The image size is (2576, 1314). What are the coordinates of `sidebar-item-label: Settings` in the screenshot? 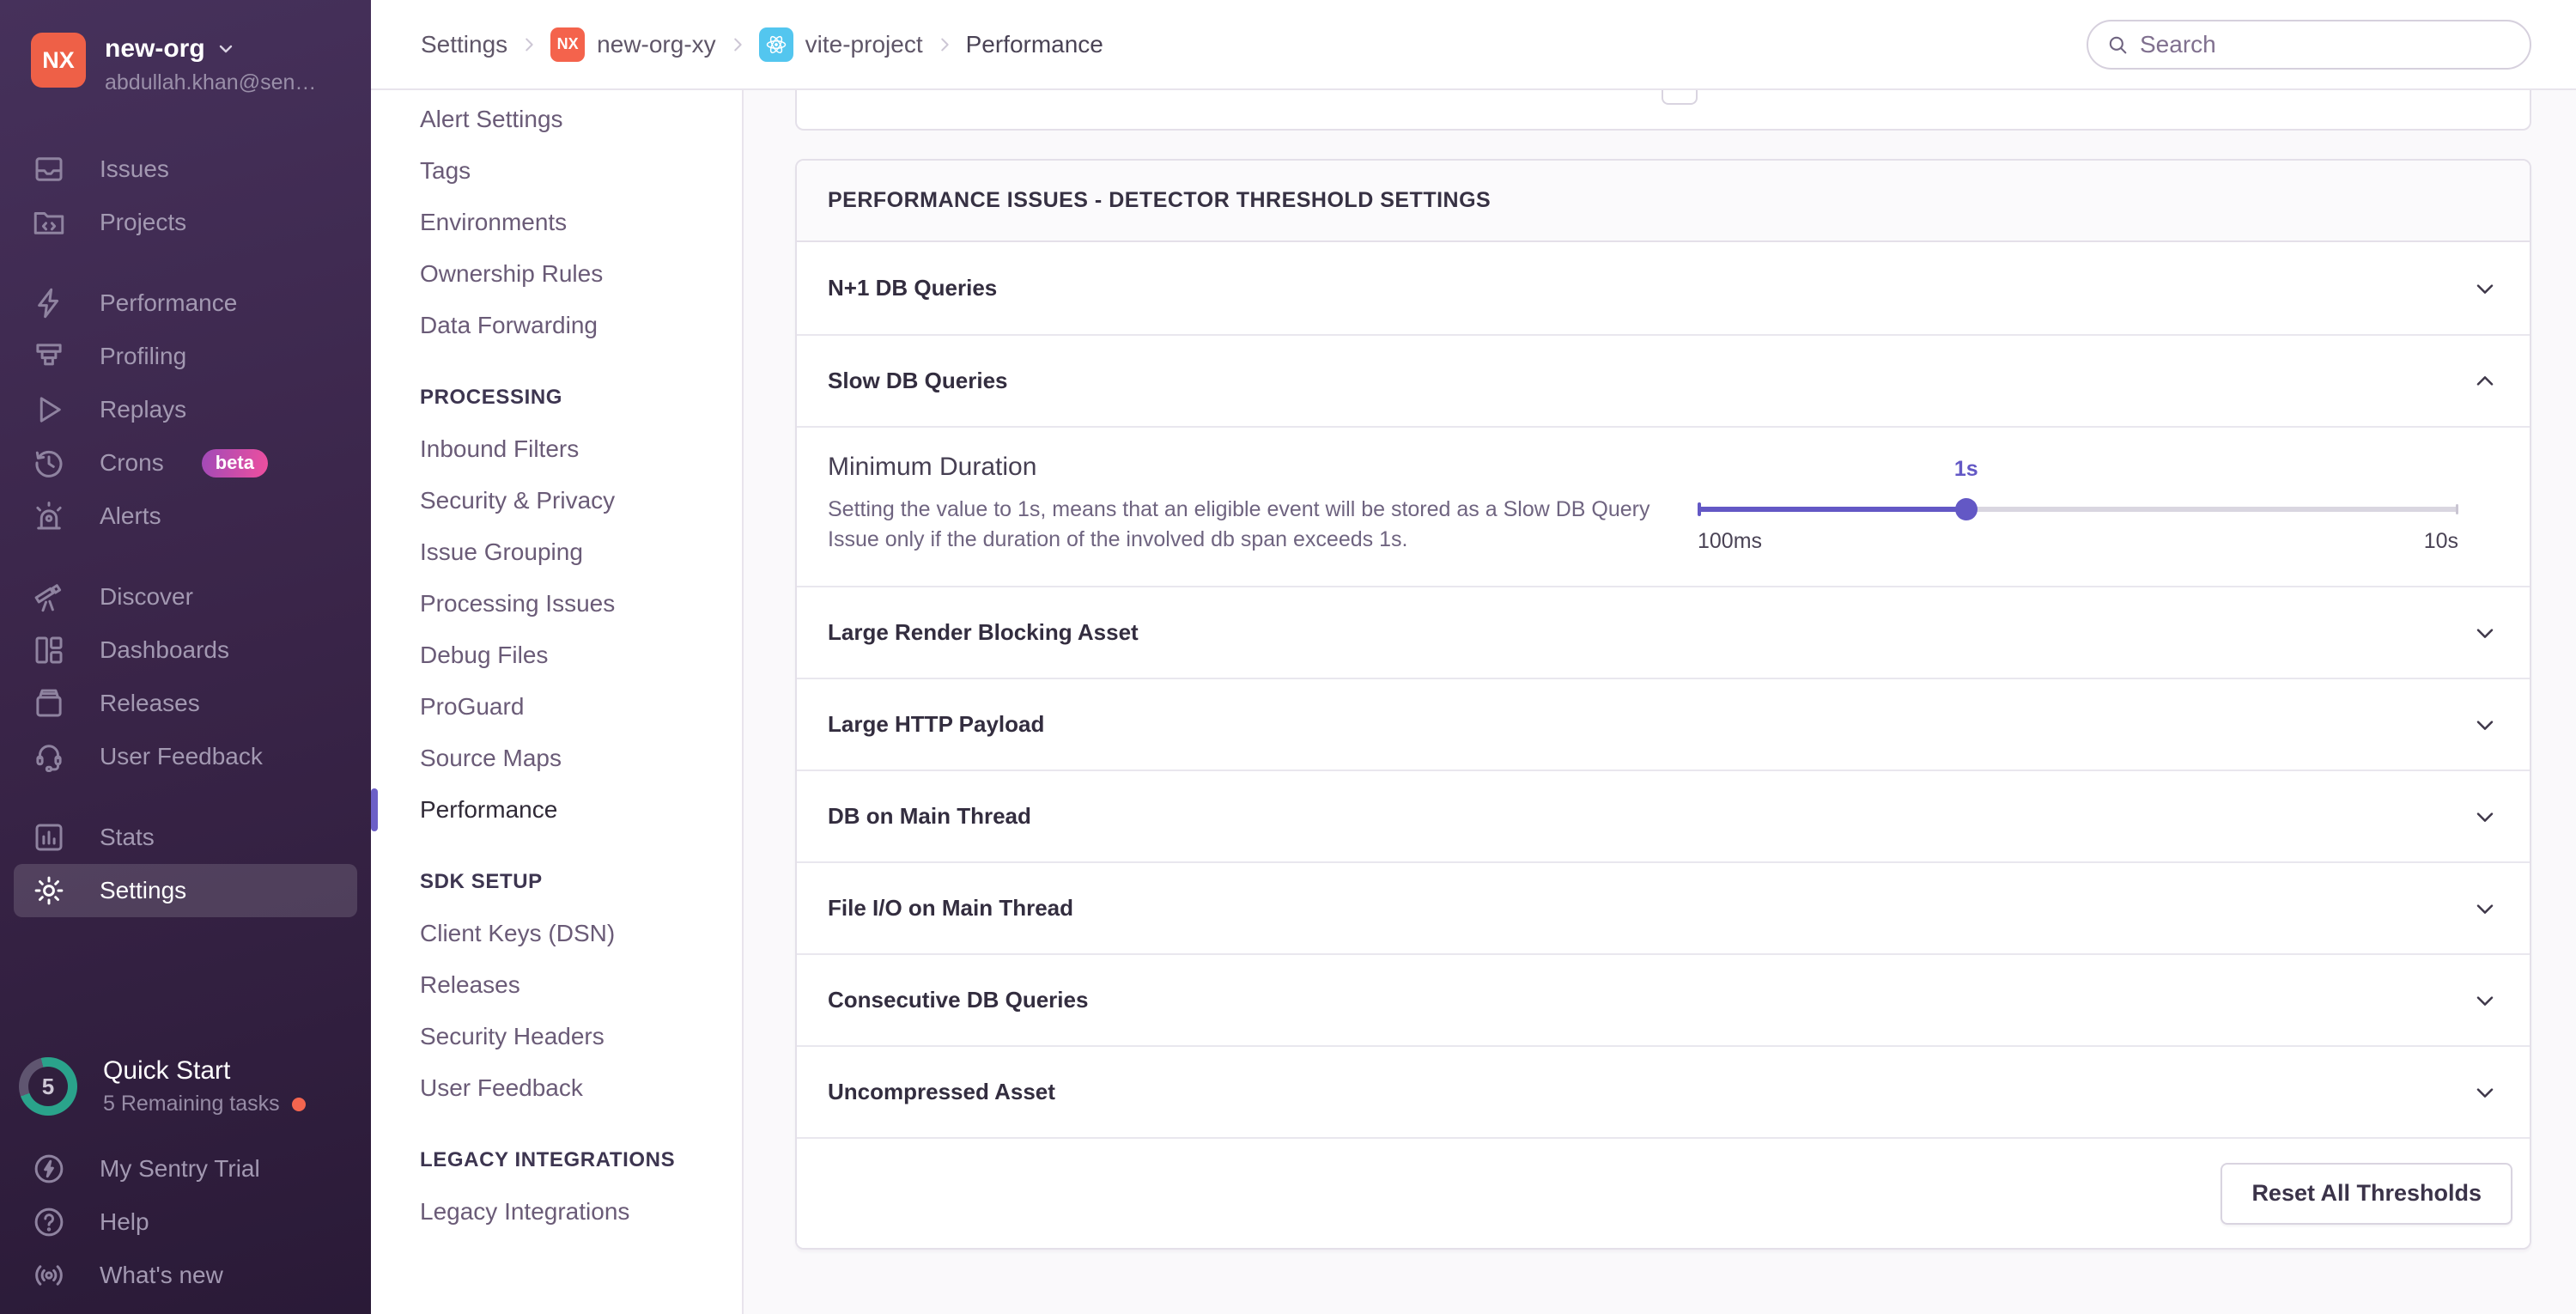 It's located at (143, 890).